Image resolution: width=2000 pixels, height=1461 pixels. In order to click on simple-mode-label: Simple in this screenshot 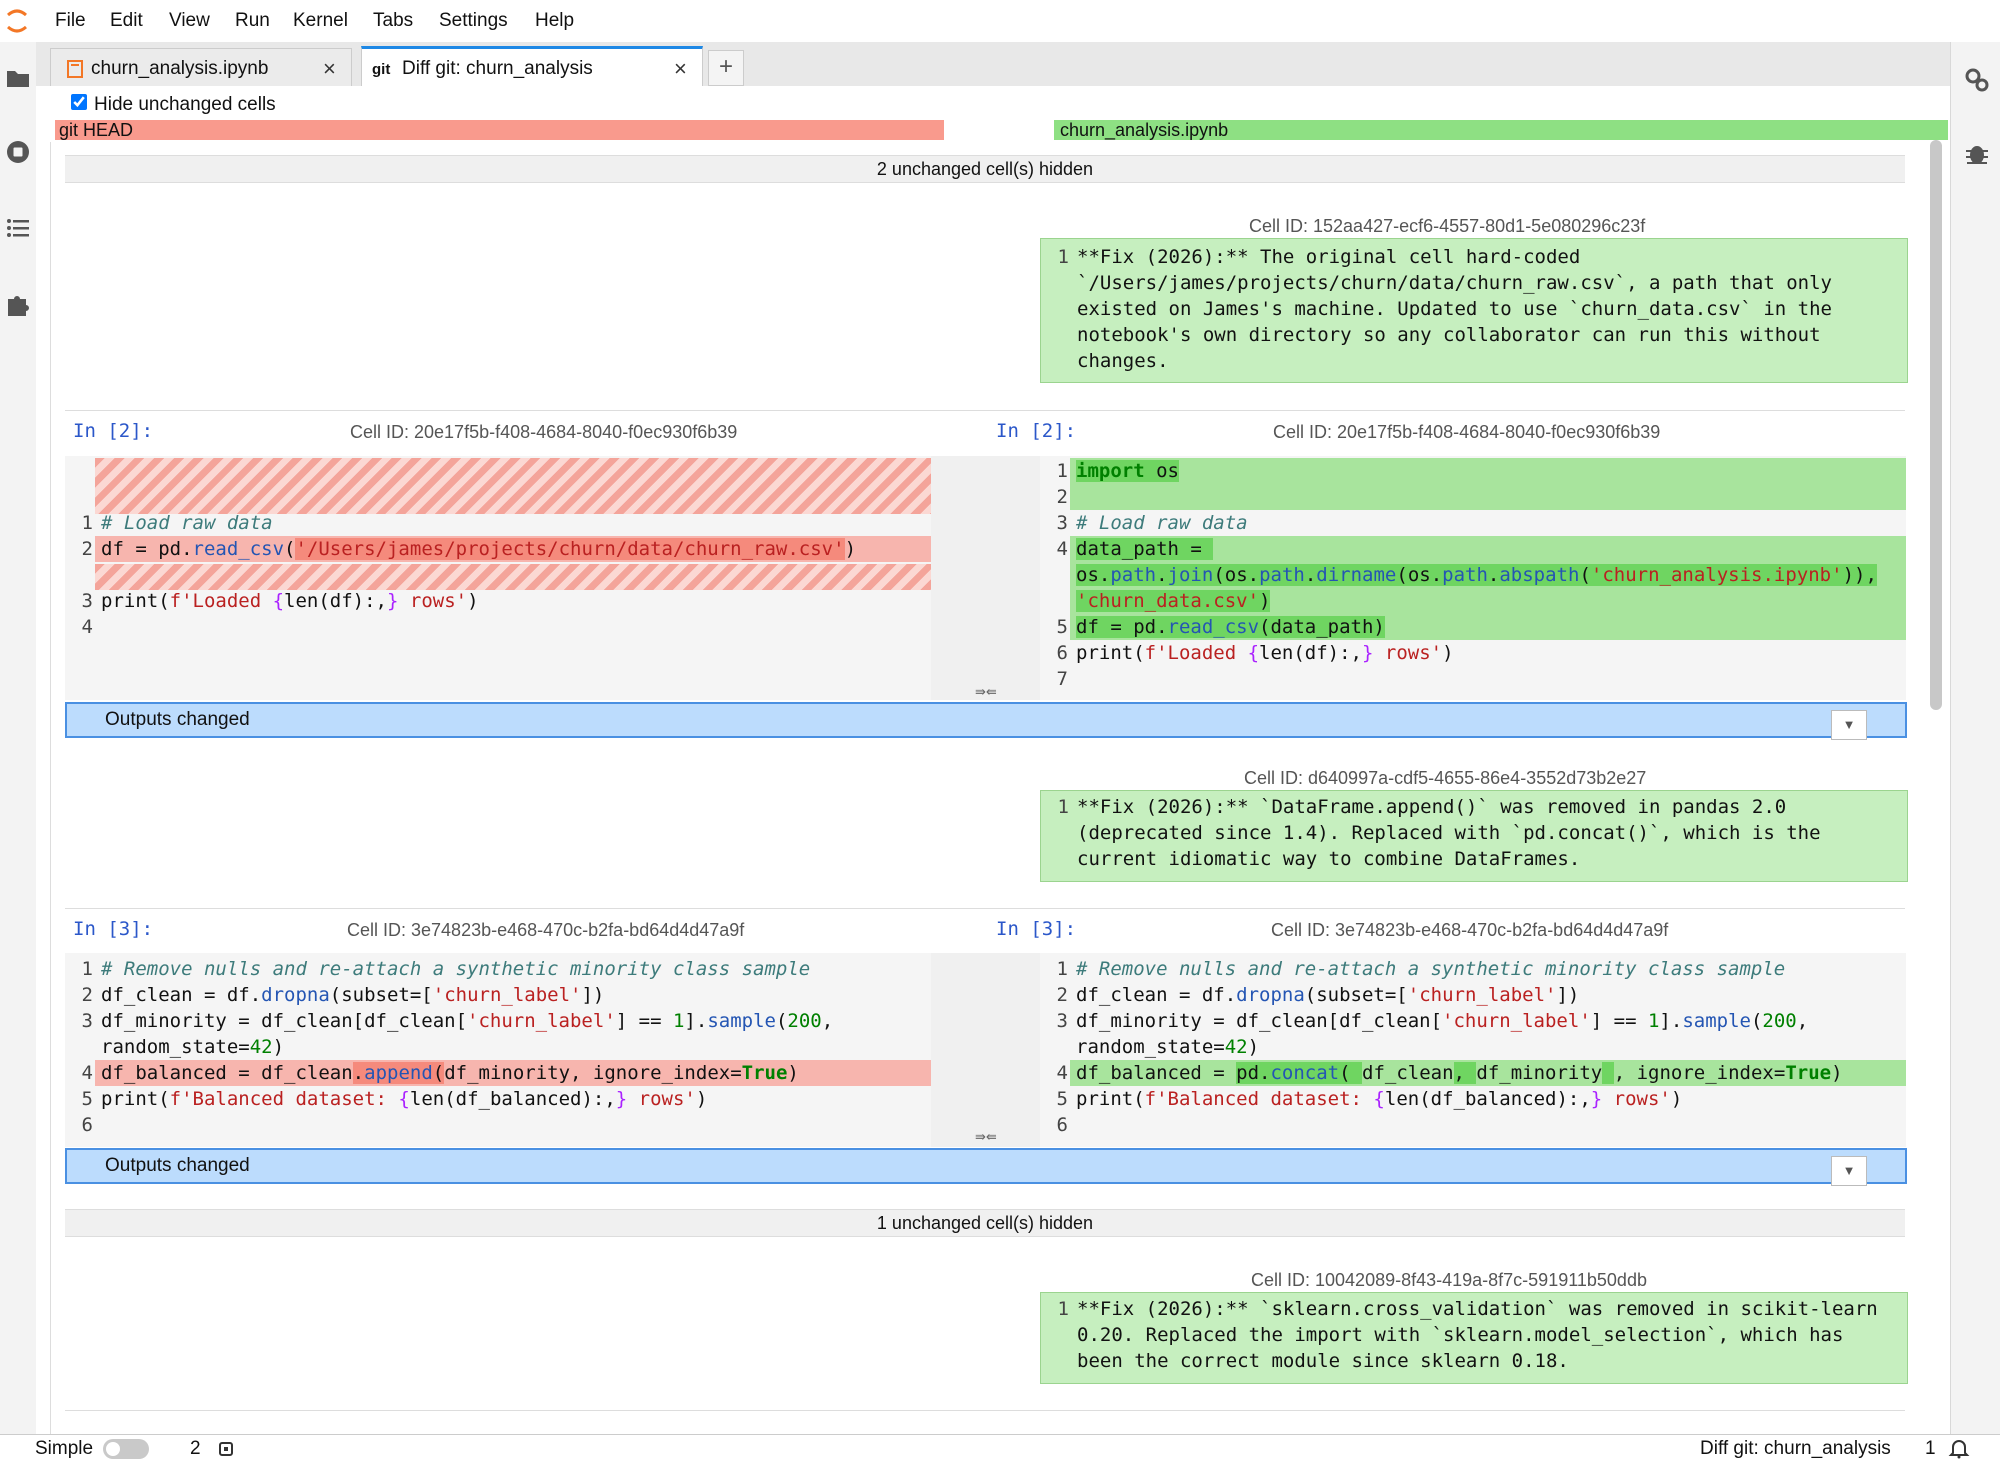, I will do `click(64, 1448)`.